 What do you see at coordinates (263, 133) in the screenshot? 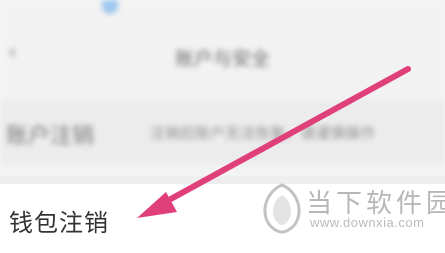
I see `row-description-delete-account: 注销后账户无法恢复，请谨慎操作` at bounding box center [263, 133].